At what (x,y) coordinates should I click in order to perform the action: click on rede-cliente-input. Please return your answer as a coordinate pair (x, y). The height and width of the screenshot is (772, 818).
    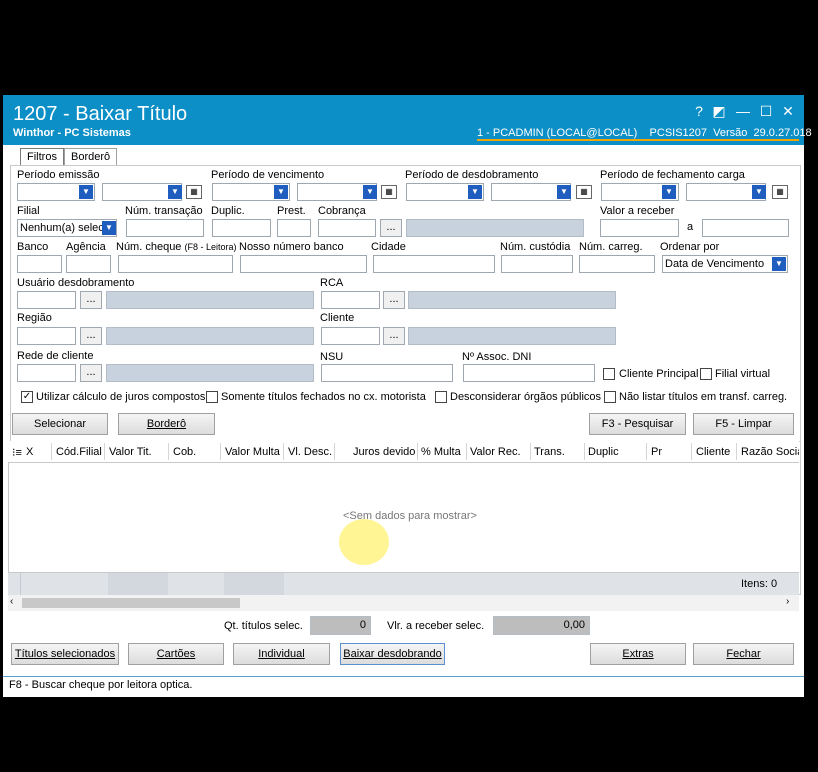
    Looking at the image, I should click on (46, 373).